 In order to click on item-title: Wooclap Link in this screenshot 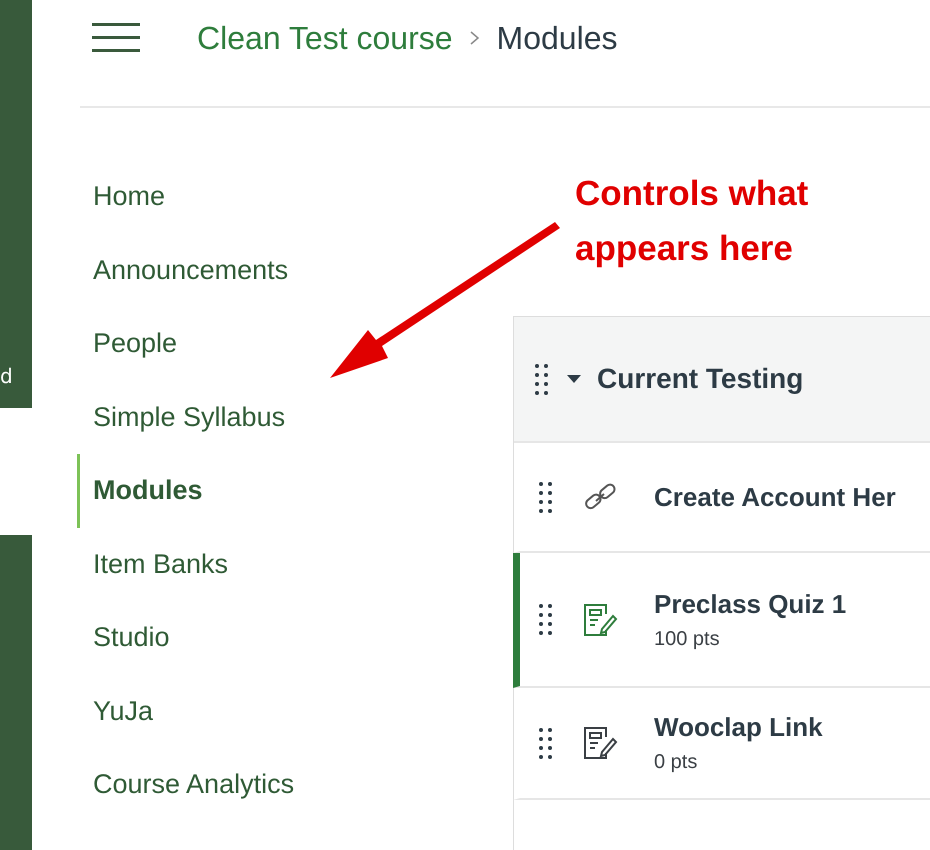, I will do `click(738, 727)`.